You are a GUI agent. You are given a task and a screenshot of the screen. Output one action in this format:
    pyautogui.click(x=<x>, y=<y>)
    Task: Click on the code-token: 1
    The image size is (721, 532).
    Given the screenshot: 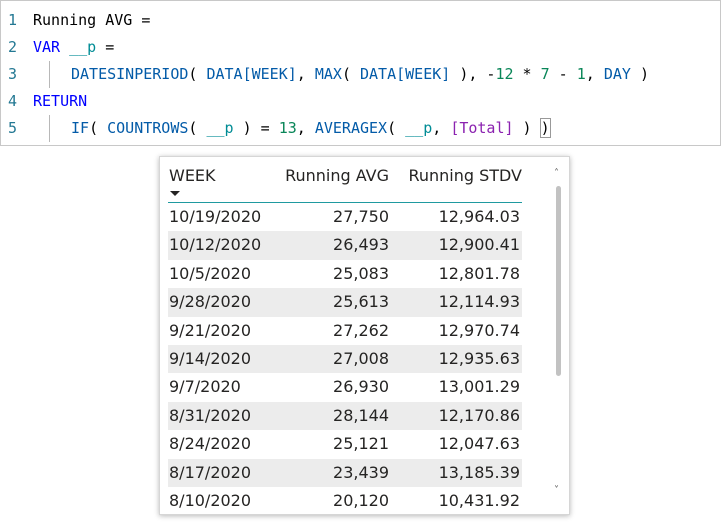 What is the action you would take?
    pyautogui.click(x=581, y=74)
    